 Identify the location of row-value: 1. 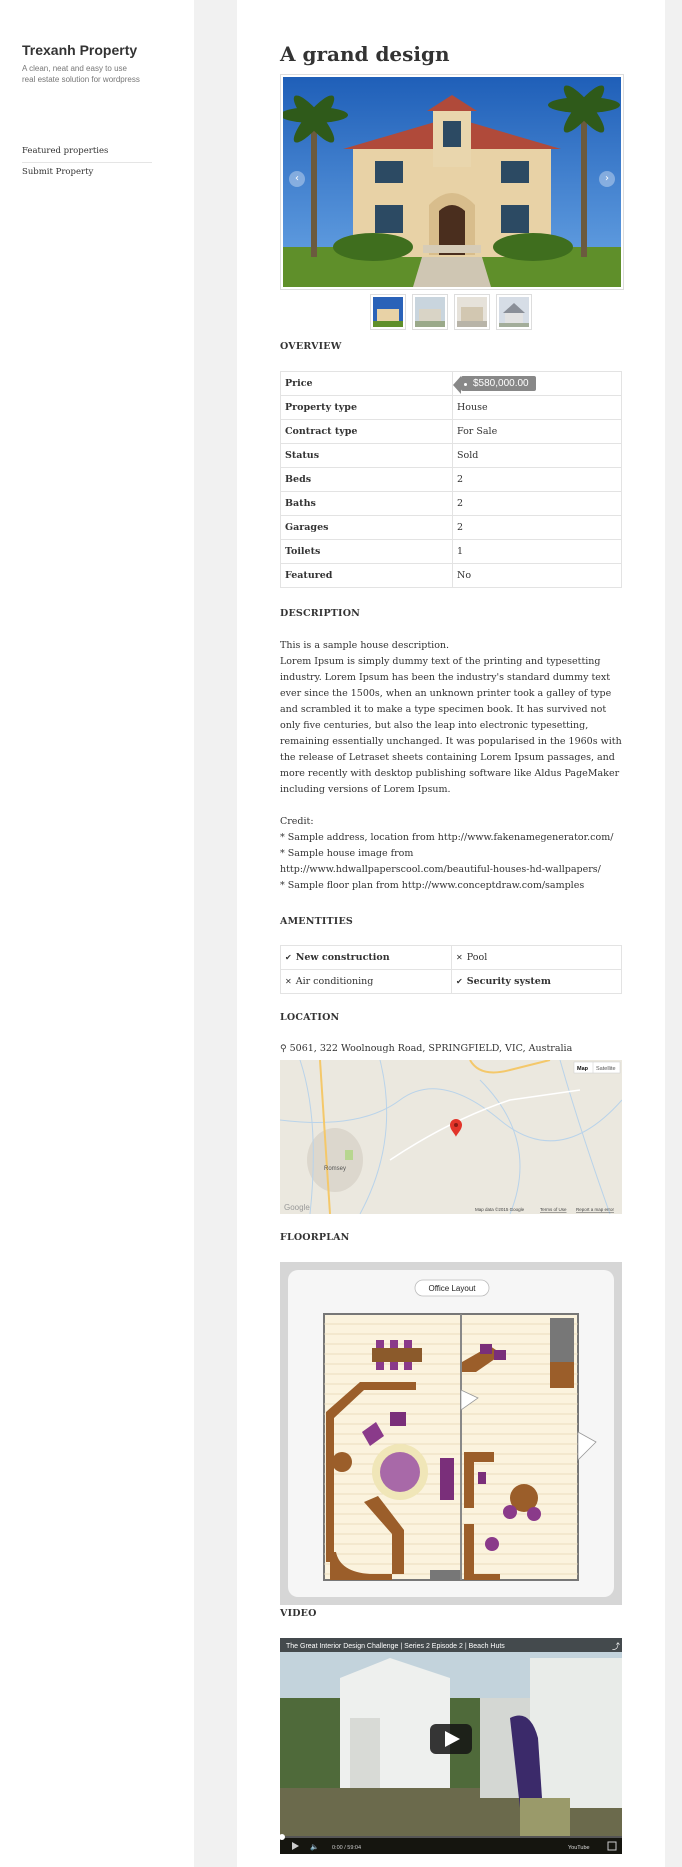
(537, 551).